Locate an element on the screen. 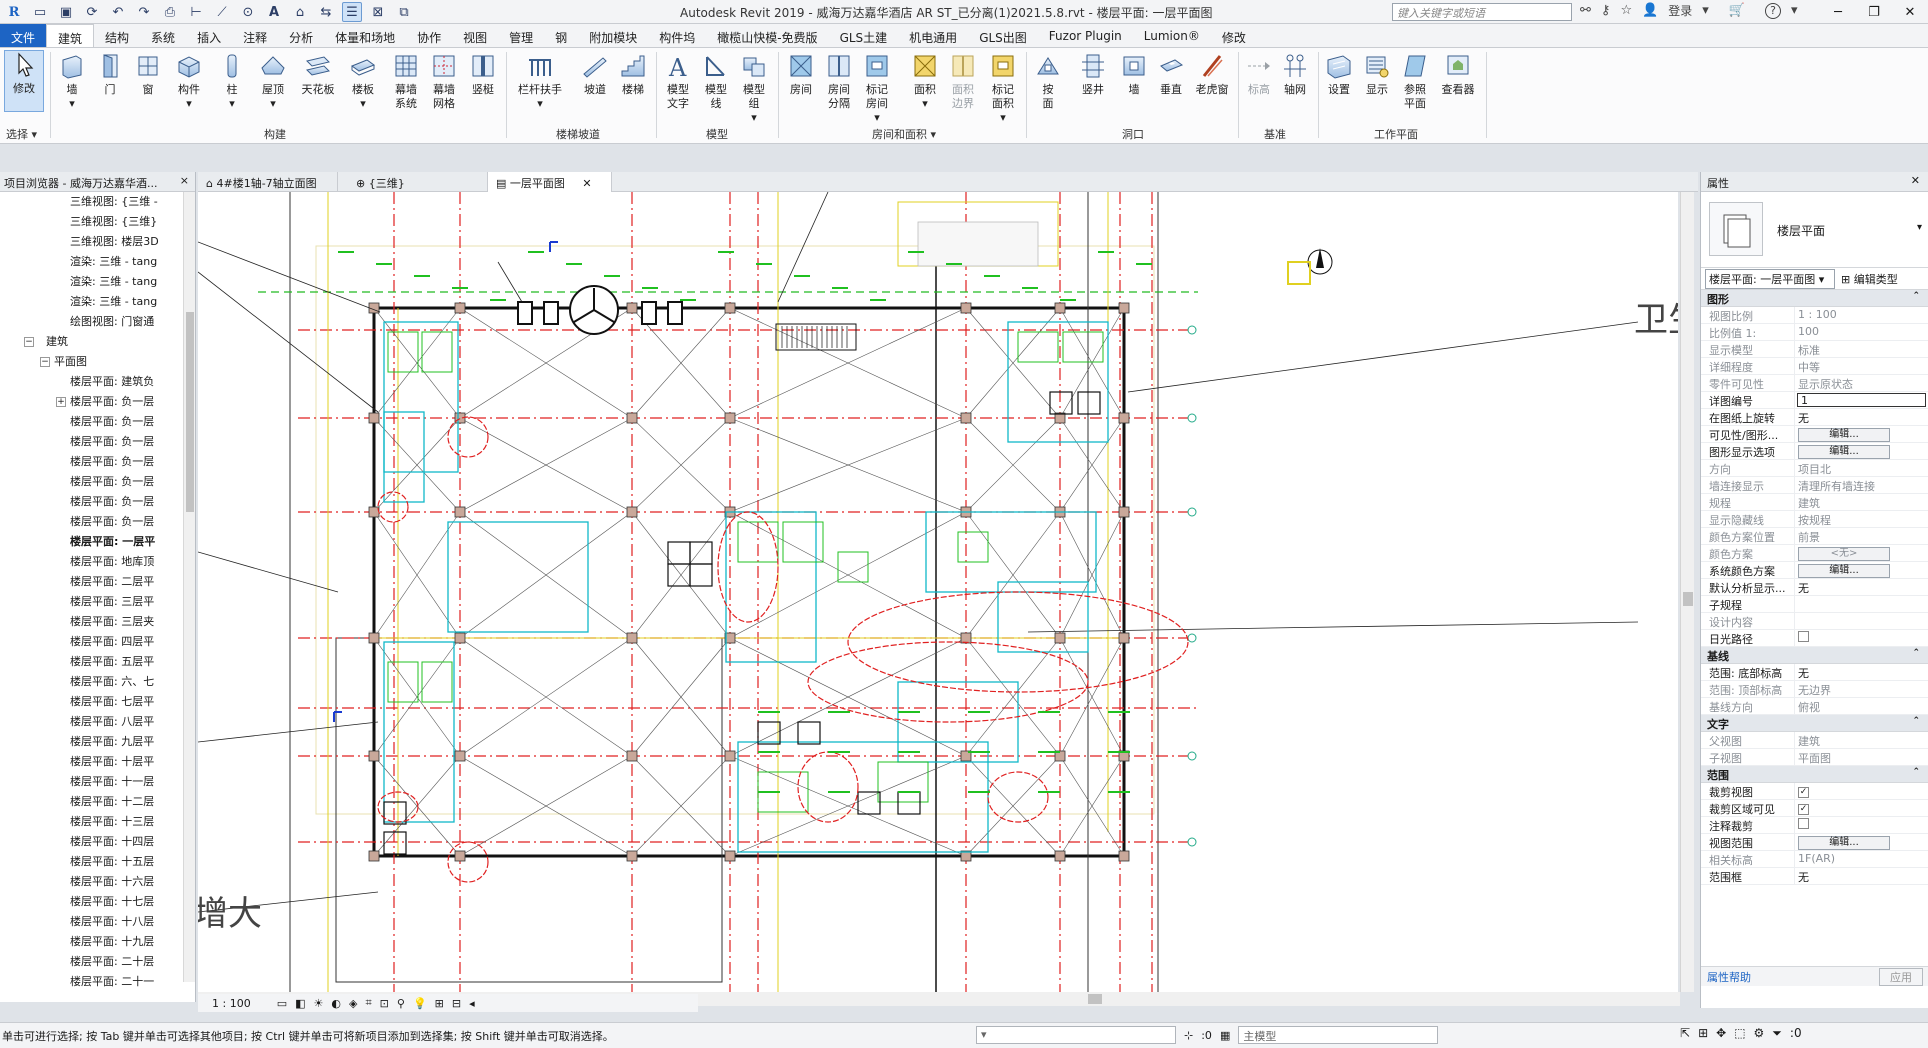 This screenshot has height=1048, width=1928. mullion-button: 竖梃 is located at coordinates (483, 74).